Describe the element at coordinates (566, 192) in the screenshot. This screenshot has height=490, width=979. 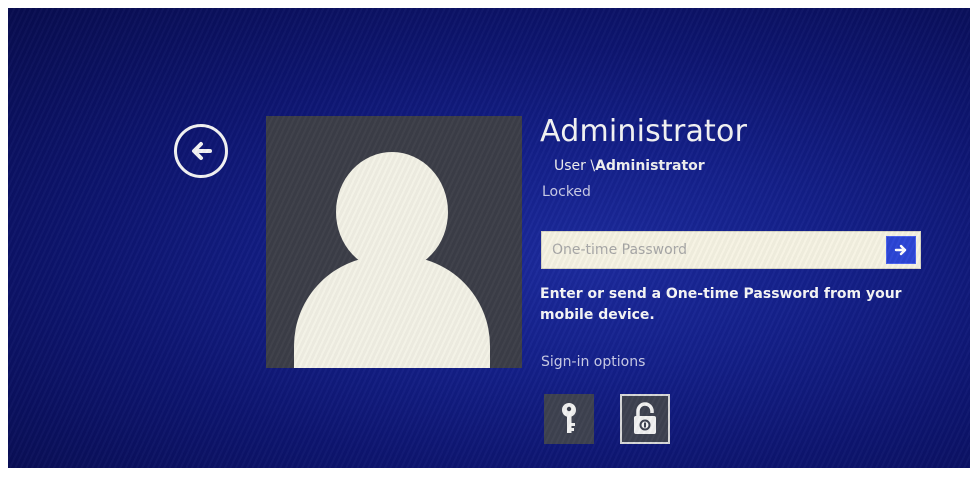
I see `account-status: Locked` at that location.